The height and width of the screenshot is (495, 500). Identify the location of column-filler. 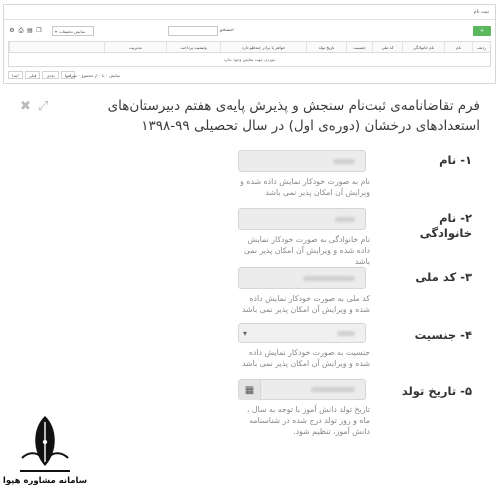
(56, 47).